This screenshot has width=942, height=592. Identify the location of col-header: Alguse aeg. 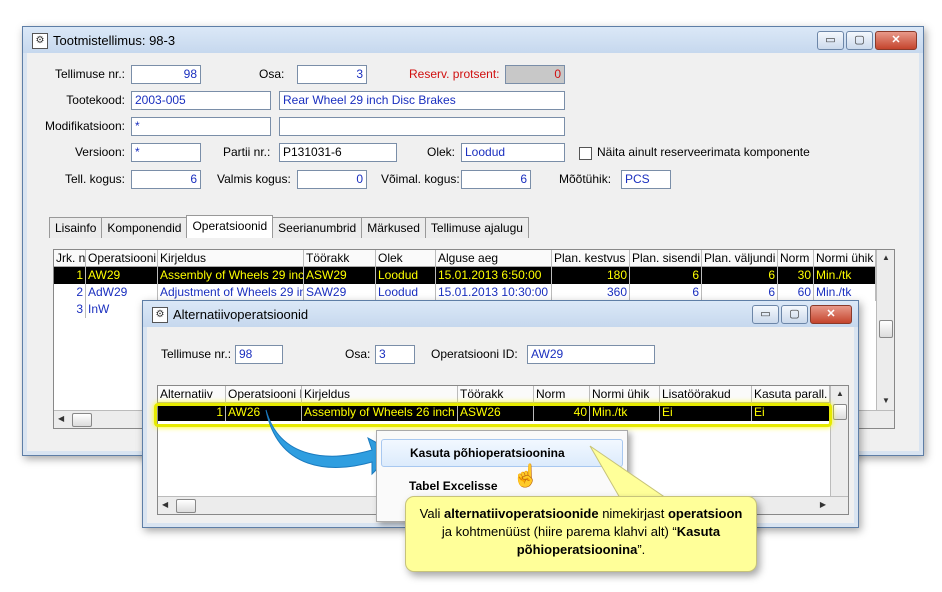
(494, 258).